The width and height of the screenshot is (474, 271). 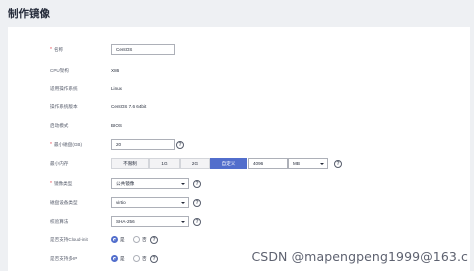 I want to click on os-version-label: 操作系统版本, so click(x=64, y=106).